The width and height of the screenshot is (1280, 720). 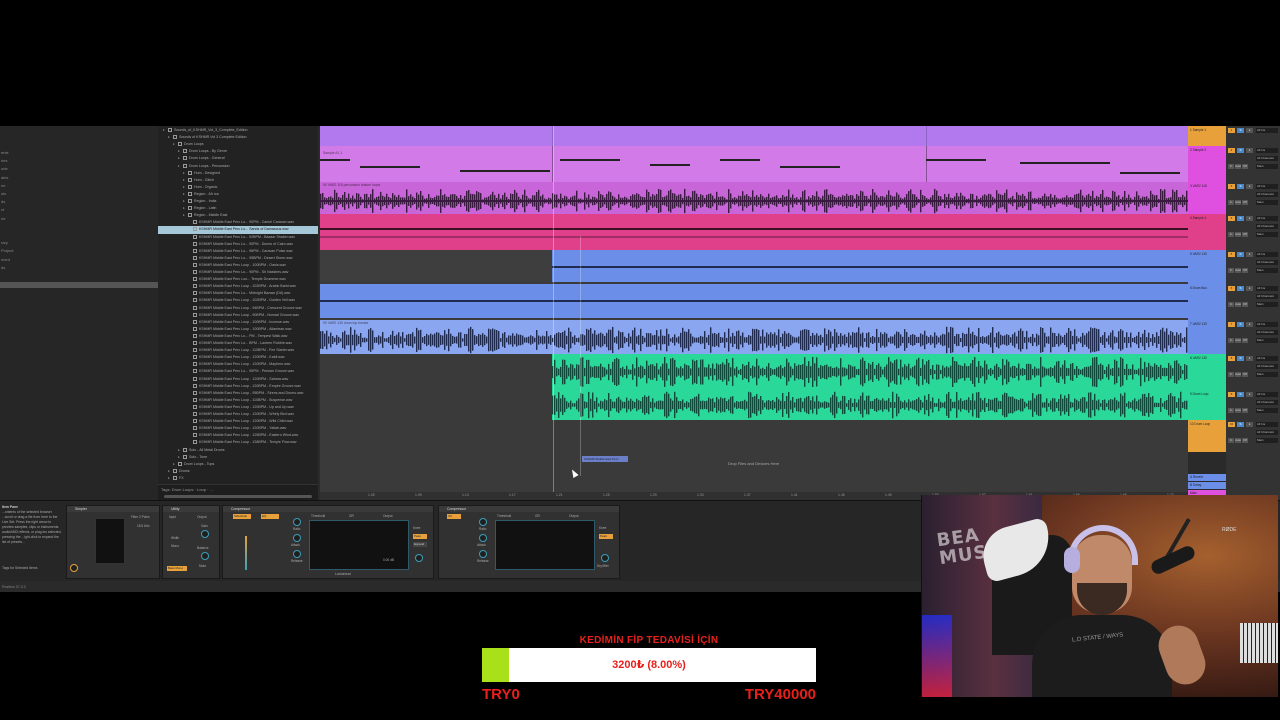 I want to click on browser-item: ▸ FX, so click(x=238, y=478).